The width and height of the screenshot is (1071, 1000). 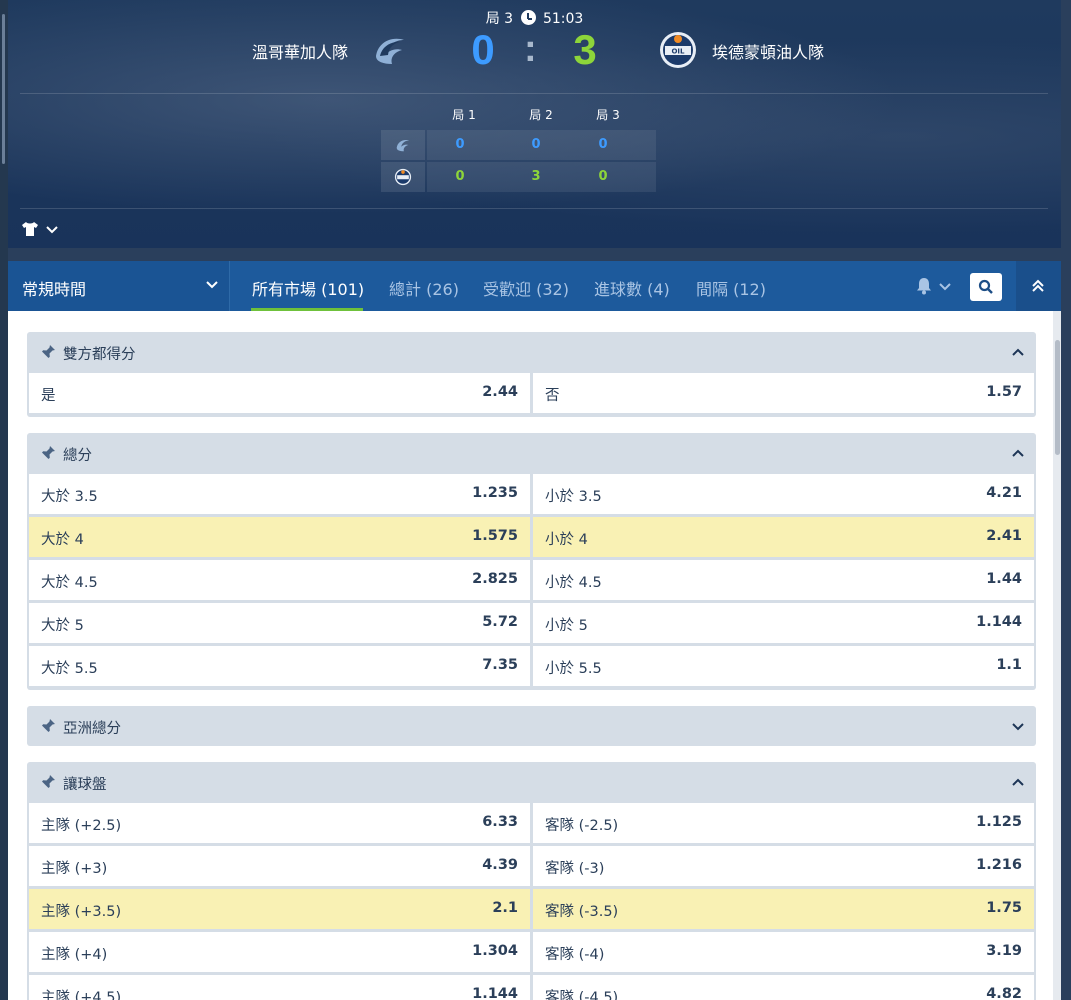 I want to click on svg-text: OIL, so click(x=678, y=52).